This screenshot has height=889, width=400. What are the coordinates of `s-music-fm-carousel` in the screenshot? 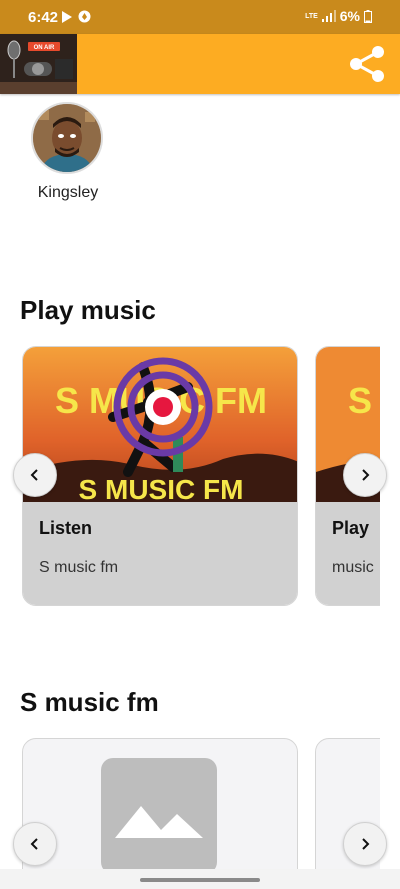 It's located at (200, 803).